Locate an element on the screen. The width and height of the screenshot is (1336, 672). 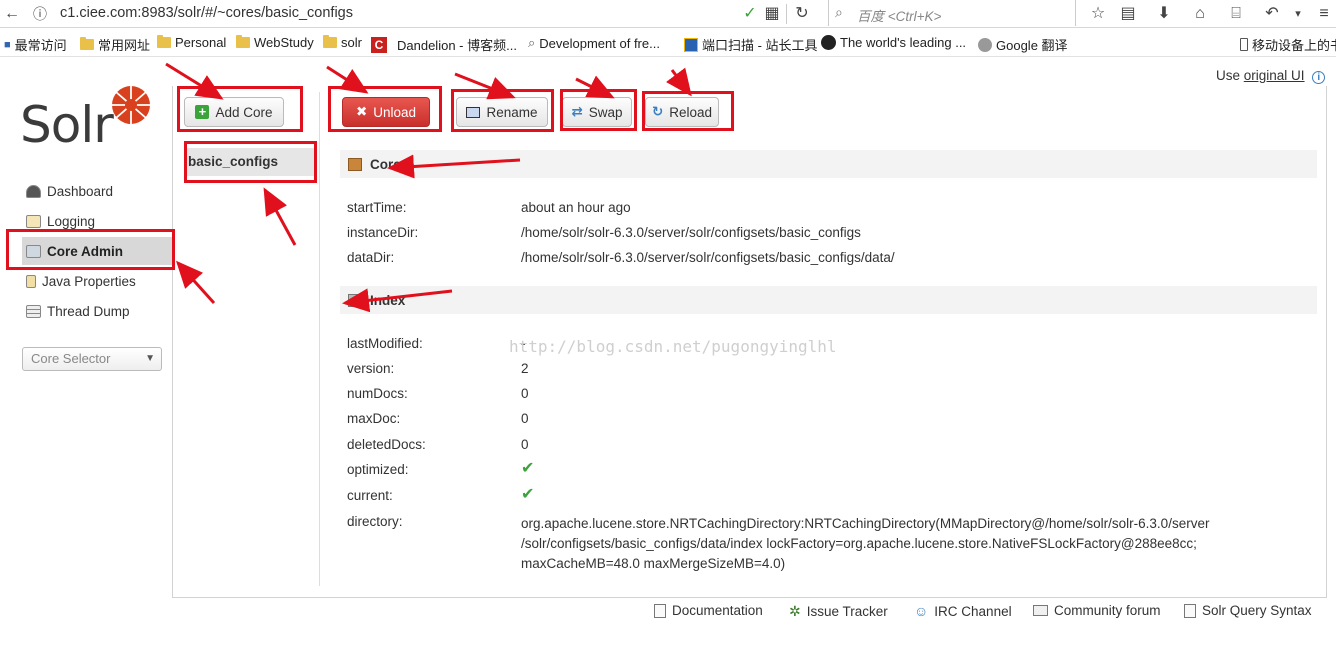
arrow-to-reload is located at coordinates (679, 82).